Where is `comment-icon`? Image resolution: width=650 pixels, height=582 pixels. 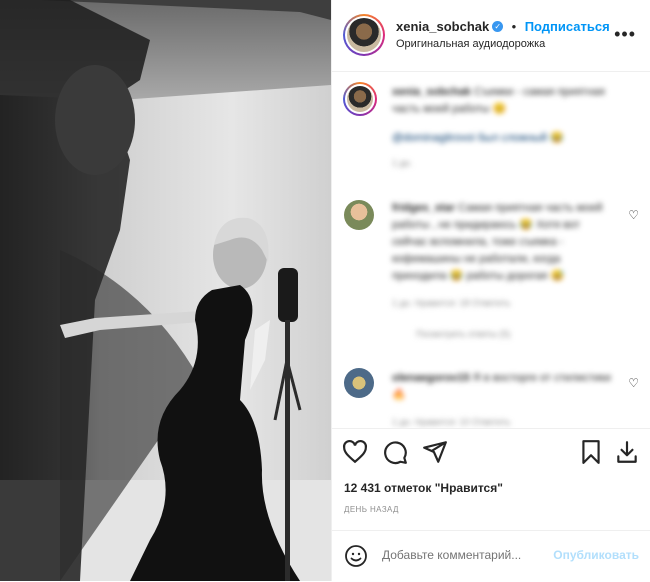
comment-icon is located at coordinates (395, 452).